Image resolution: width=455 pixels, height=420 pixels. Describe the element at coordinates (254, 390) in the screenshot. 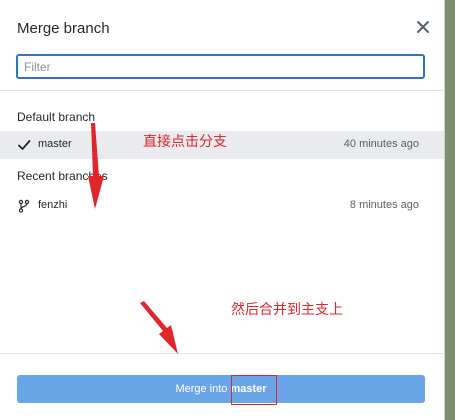

I see `annotation-highlight-box` at that location.